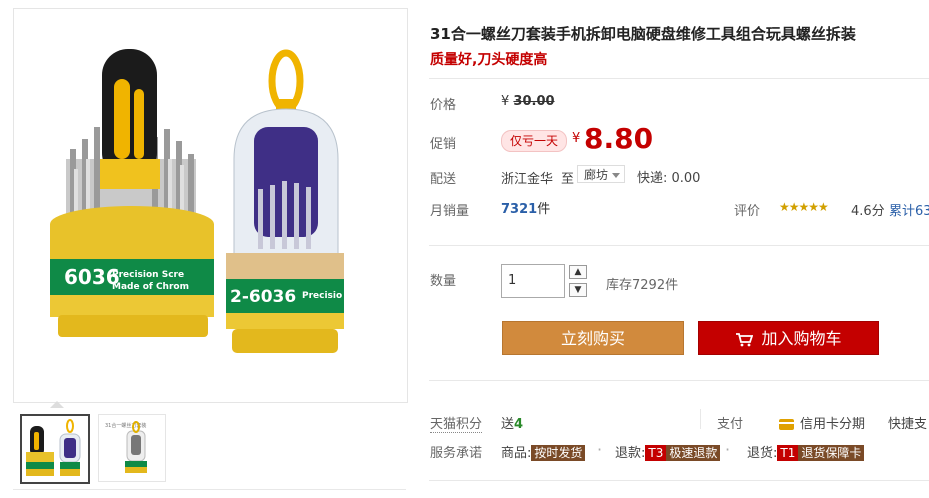 This screenshot has width=929, height=498. I want to click on buy-now-button: 立刻购买, so click(593, 338).